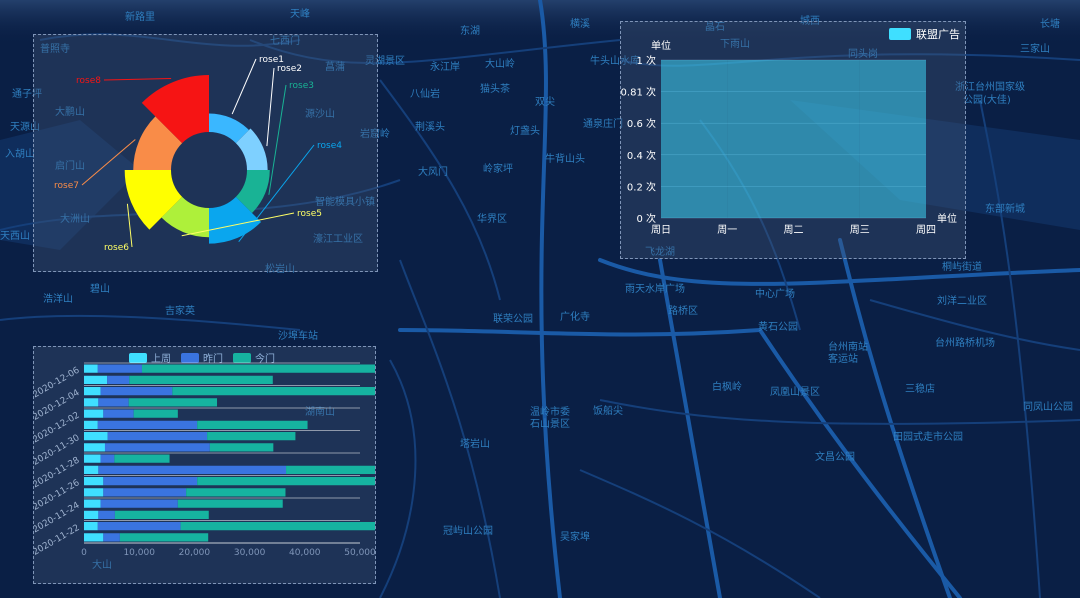 This screenshot has height=598, width=1080. Describe the element at coordinates (575, 537) in the screenshot. I see `map-place-label: 吴家埠` at that location.